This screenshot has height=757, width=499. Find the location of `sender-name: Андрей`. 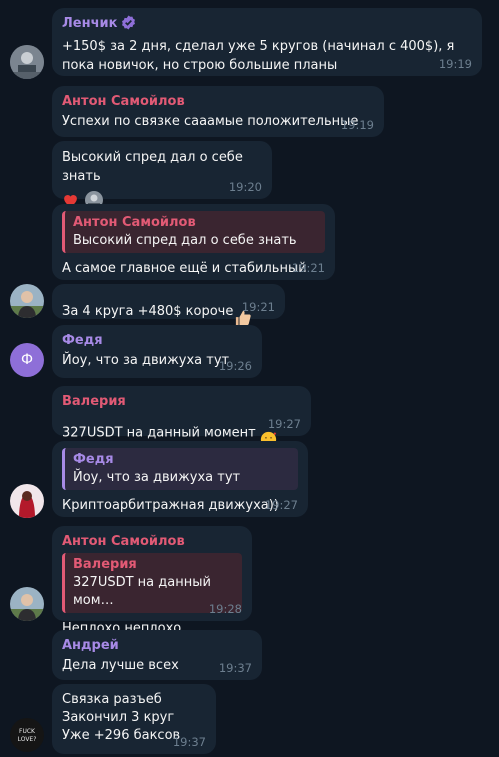

sender-name: Андрей is located at coordinates (157, 646).